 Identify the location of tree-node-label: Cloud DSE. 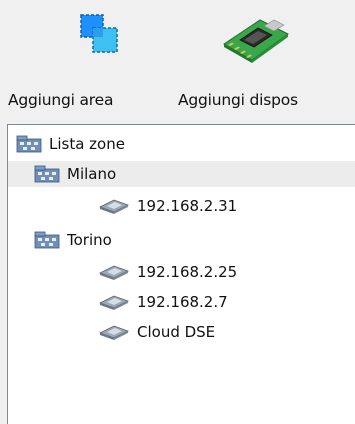
(176, 332).